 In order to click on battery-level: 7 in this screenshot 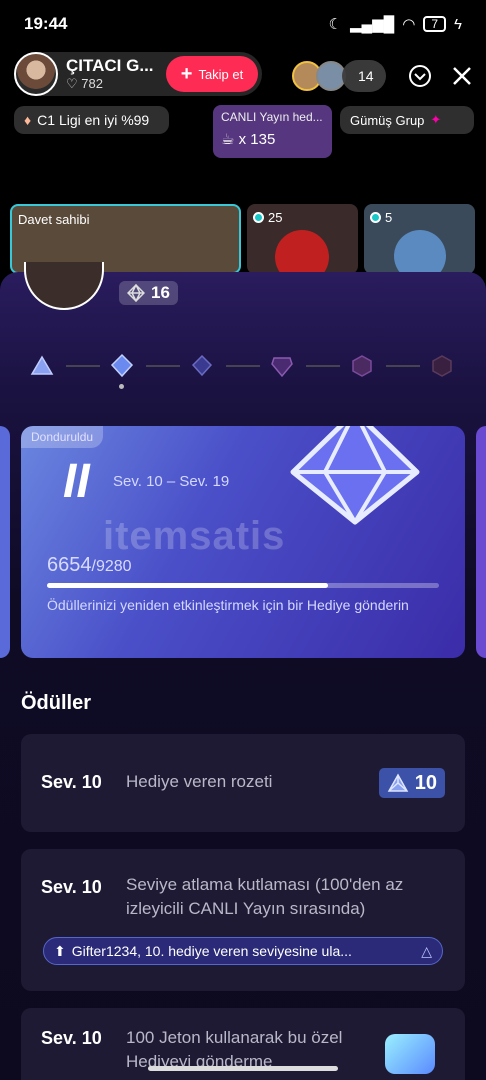, I will do `click(435, 24)`.